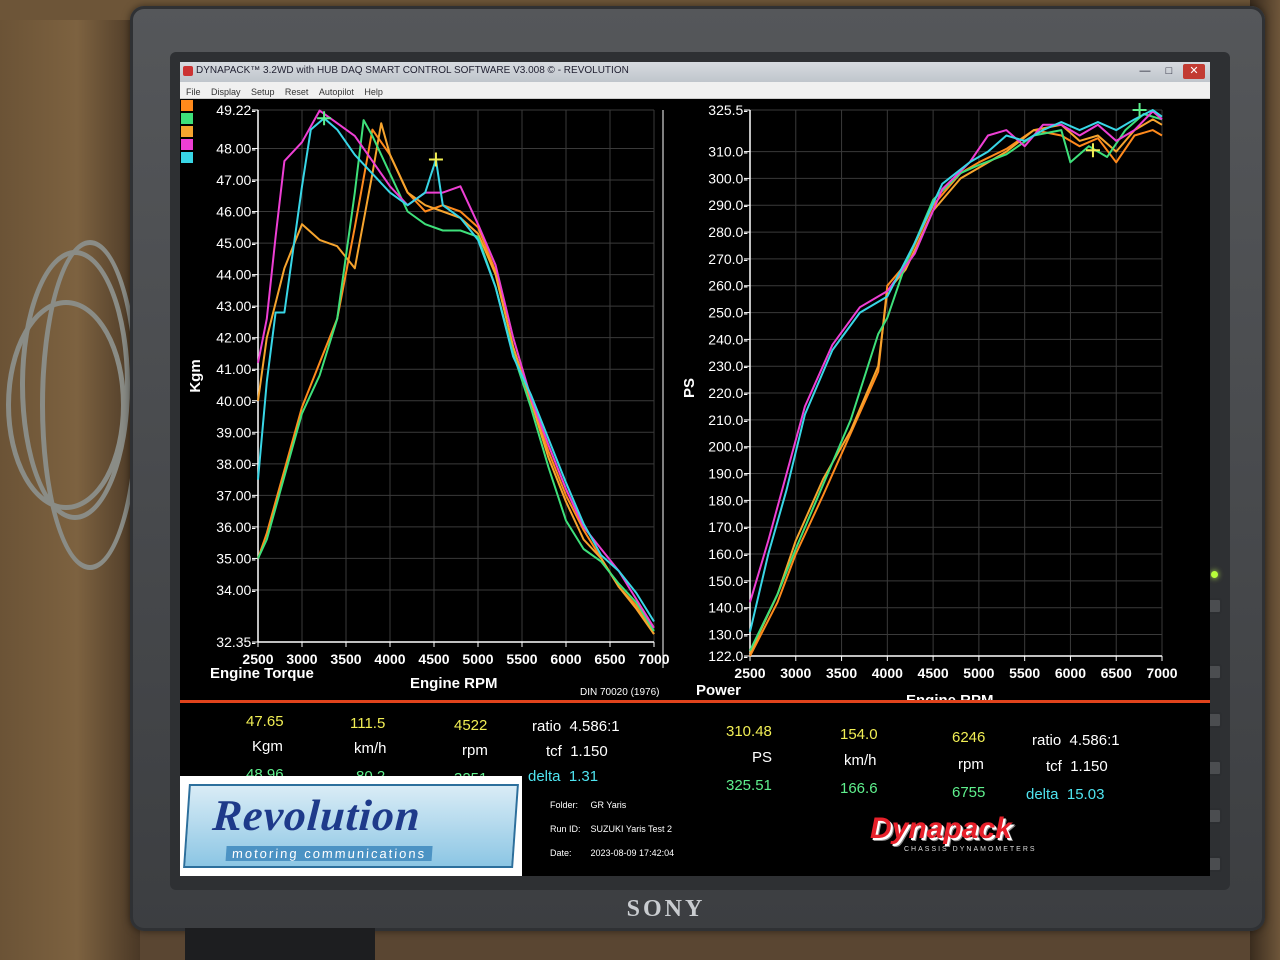 Image resolution: width=1280 pixels, height=960 pixels. I want to click on power-x-tick-label: 2500, so click(749, 673).